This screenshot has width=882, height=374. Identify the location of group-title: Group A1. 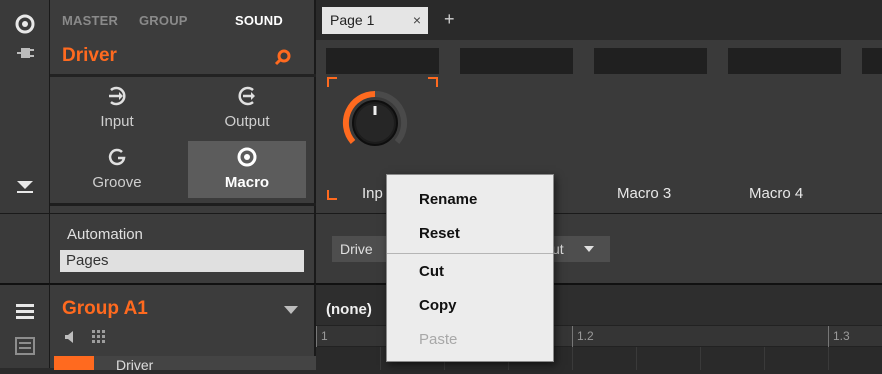
(105, 309).